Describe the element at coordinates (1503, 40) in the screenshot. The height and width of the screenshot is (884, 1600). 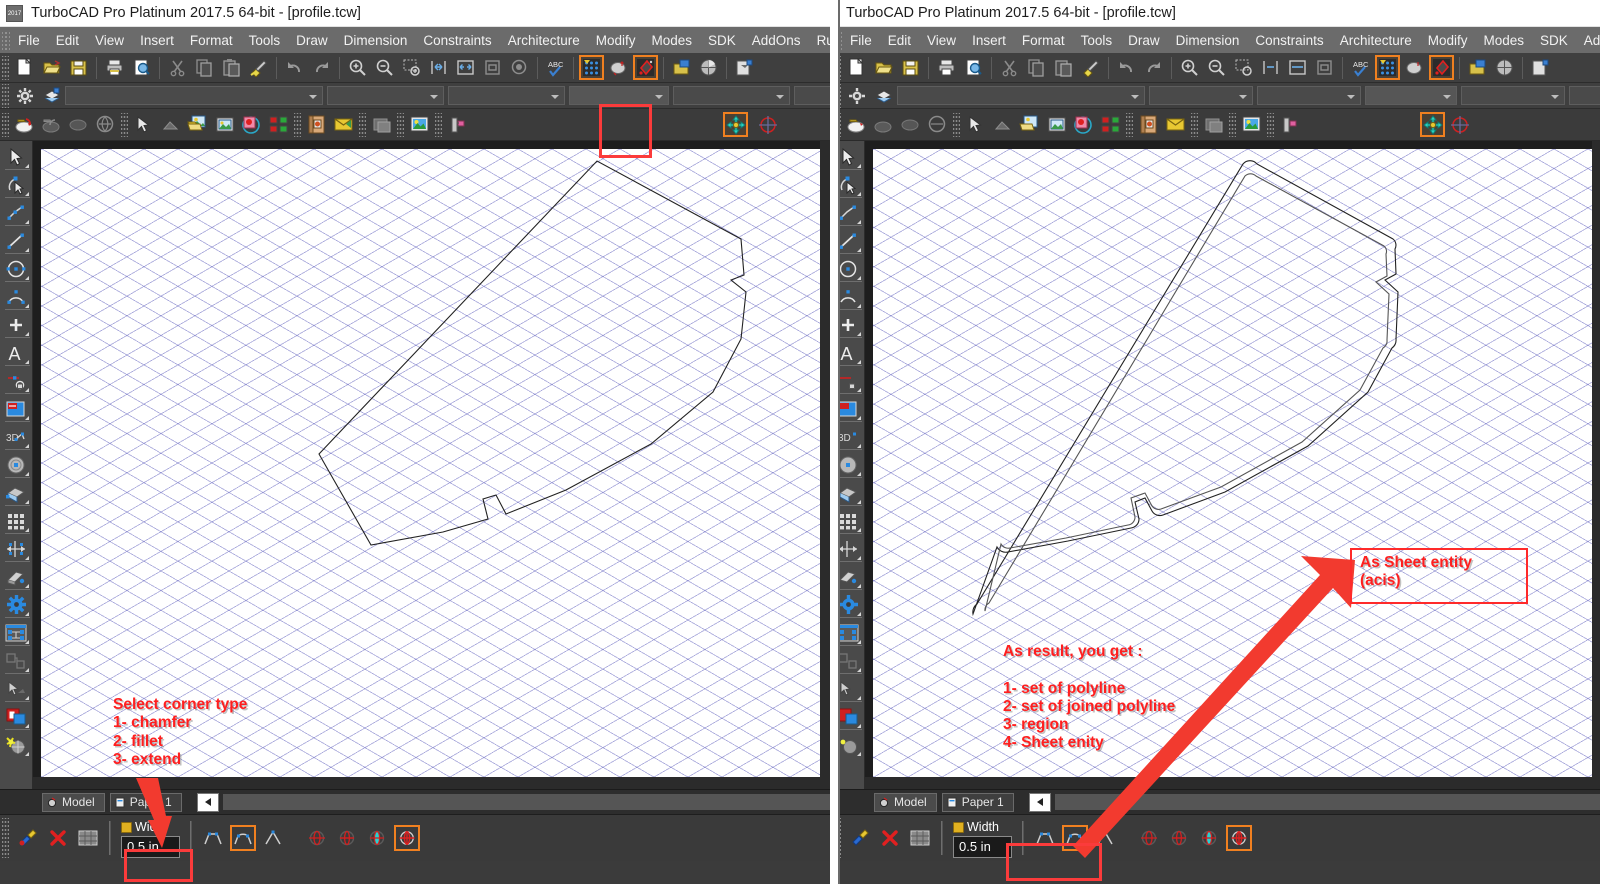
I see `menu-modes-right: Modes` at that location.